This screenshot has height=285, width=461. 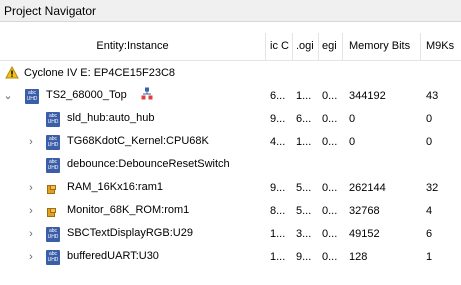 I want to click on memory-bits-value: 344192, so click(x=367, y=96).